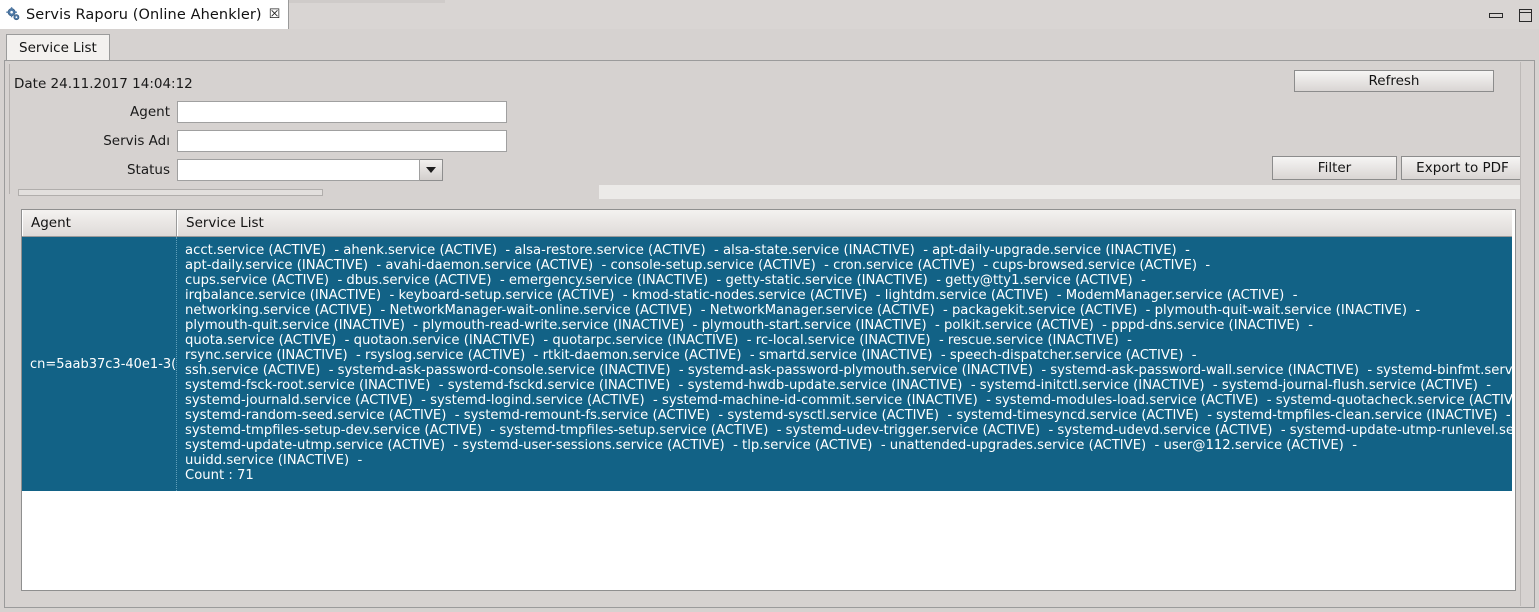  I want to click on window-title-tab: Servis Raporu (Online Ahenkler) ☒, so click(145, 14).